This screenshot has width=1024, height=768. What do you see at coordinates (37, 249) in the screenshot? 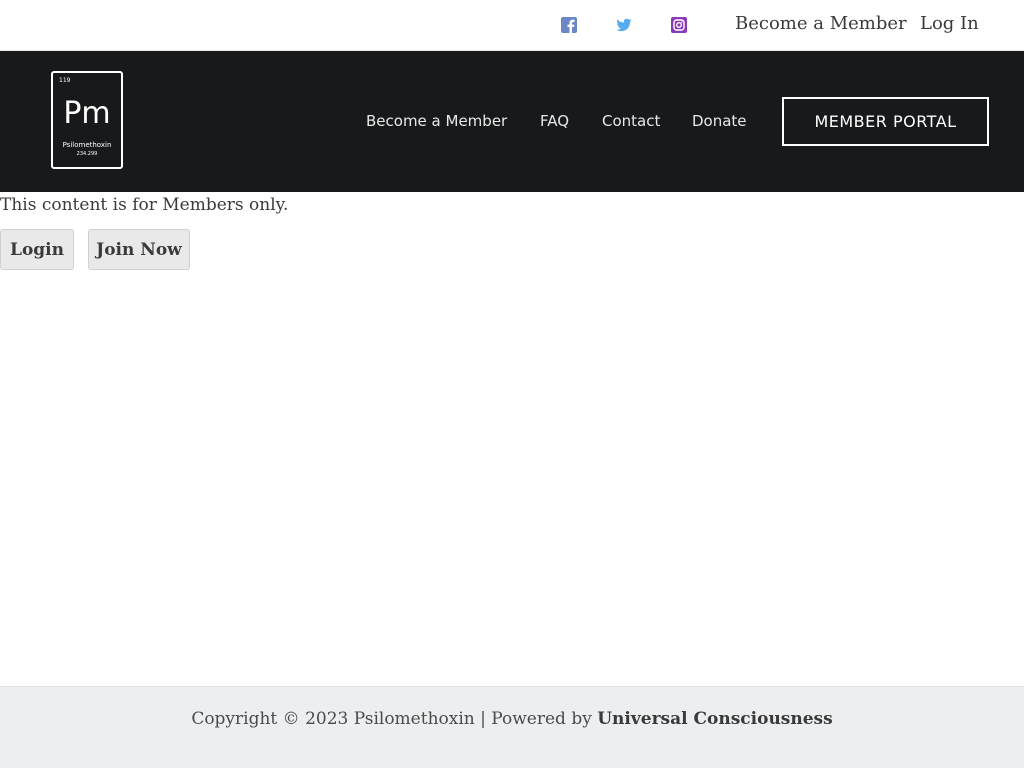
I see `login-button: Login` at bounding box center [37, 249].